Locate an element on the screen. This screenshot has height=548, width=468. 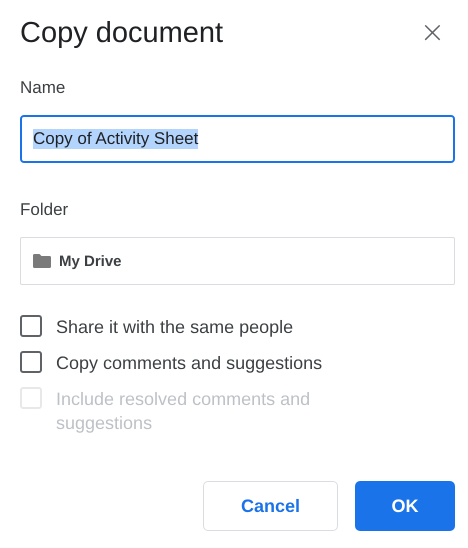
close-button: × is located at coordinates (432, 33).